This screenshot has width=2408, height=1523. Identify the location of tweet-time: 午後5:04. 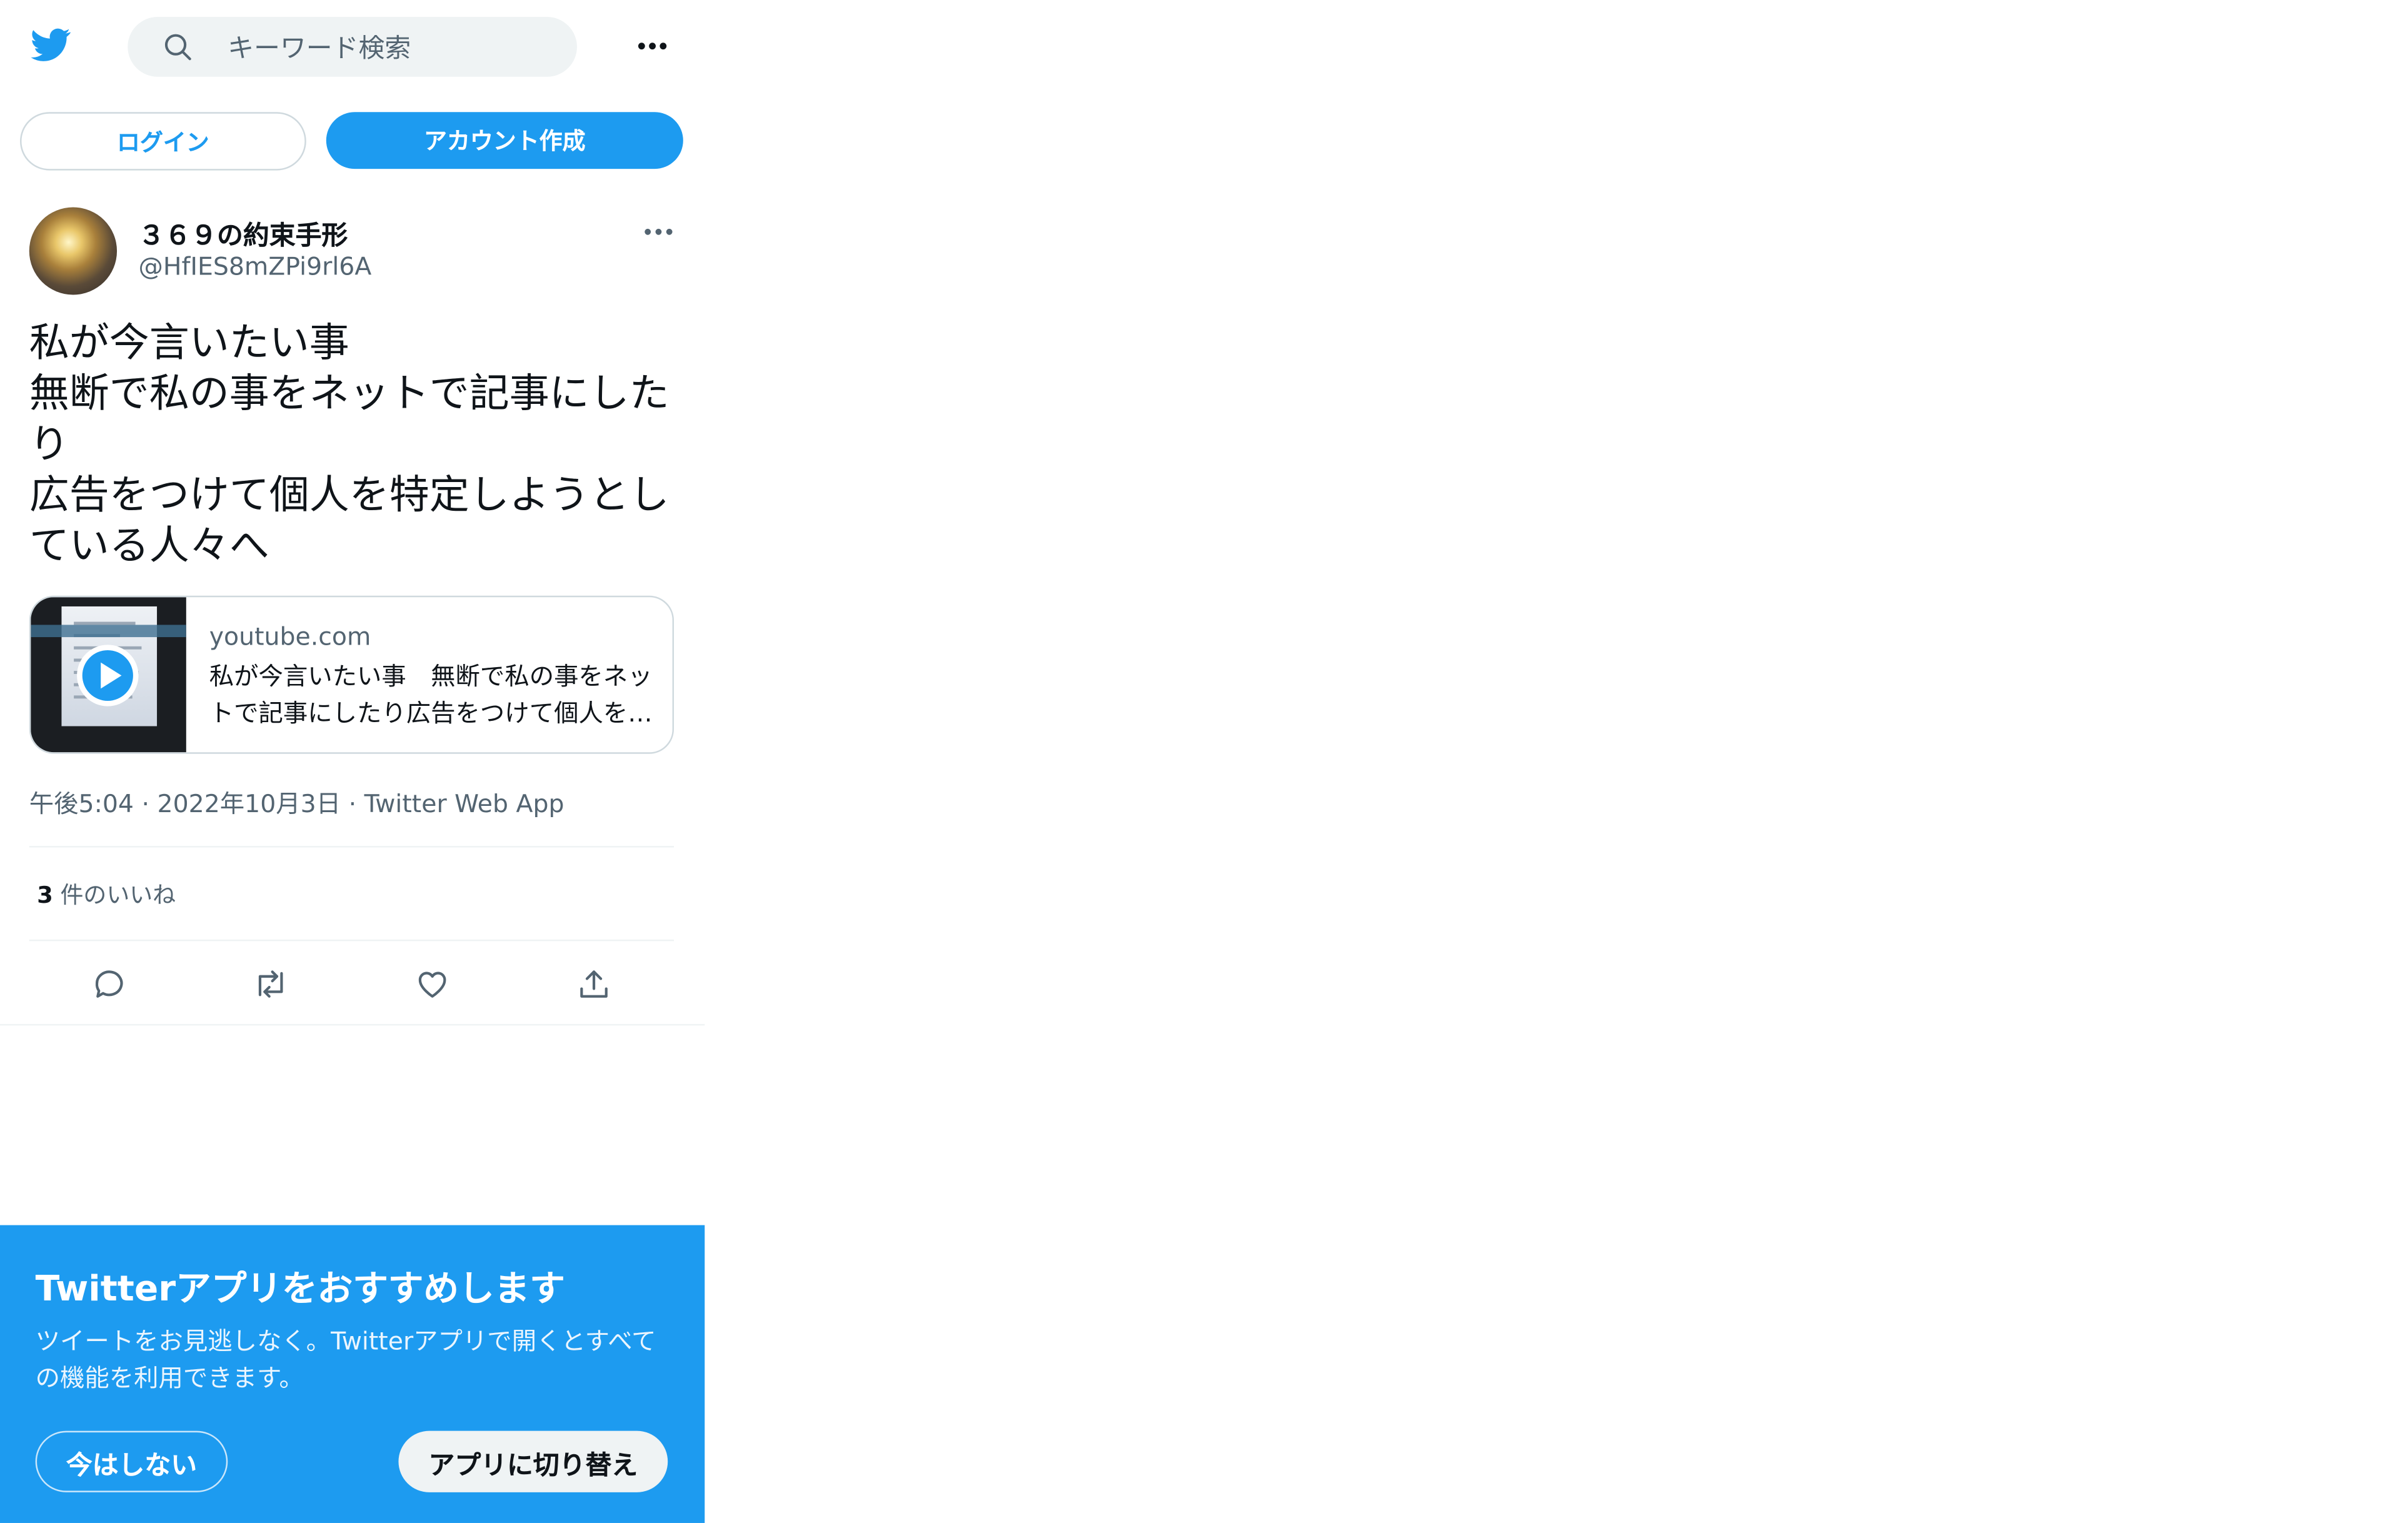
(81, 803).